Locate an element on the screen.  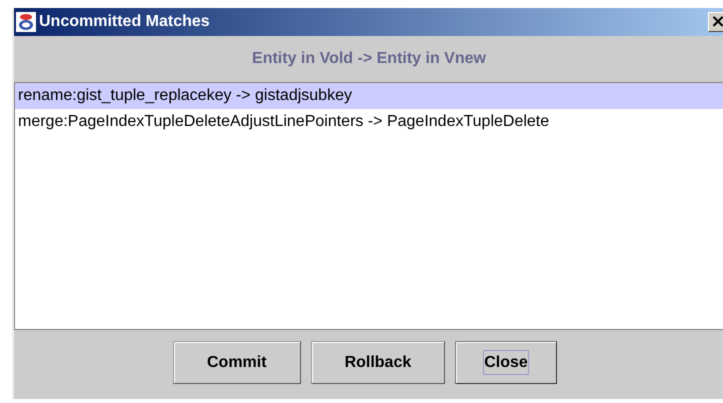
dialog-button: Close is located at coordinates (506, 362).